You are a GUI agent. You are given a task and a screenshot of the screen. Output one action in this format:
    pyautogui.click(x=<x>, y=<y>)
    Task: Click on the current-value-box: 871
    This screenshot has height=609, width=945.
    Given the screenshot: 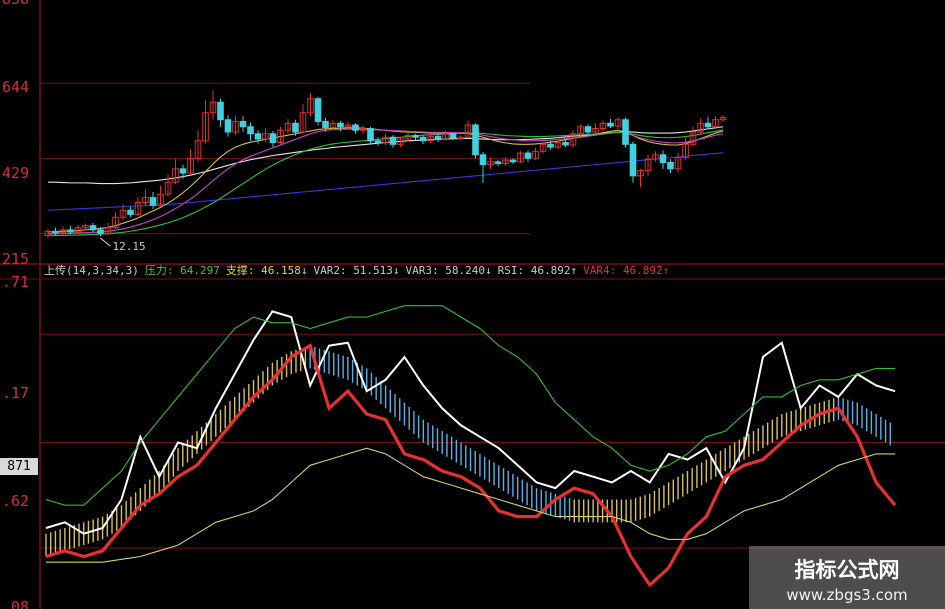 What is the action you would take?
    pyautogui.click(x=19, y=466)
    